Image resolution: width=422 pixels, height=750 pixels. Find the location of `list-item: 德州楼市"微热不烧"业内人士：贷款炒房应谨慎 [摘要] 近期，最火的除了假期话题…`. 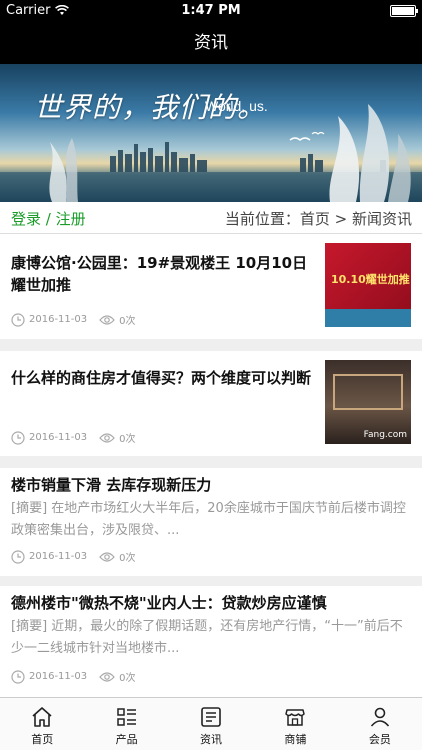

list-item: 德州楼市"微热不烧"业内人士：贷款炒房应谨慎 [摘要] 近期，最火的除了假期话题… is located at coordinates (211, 641).